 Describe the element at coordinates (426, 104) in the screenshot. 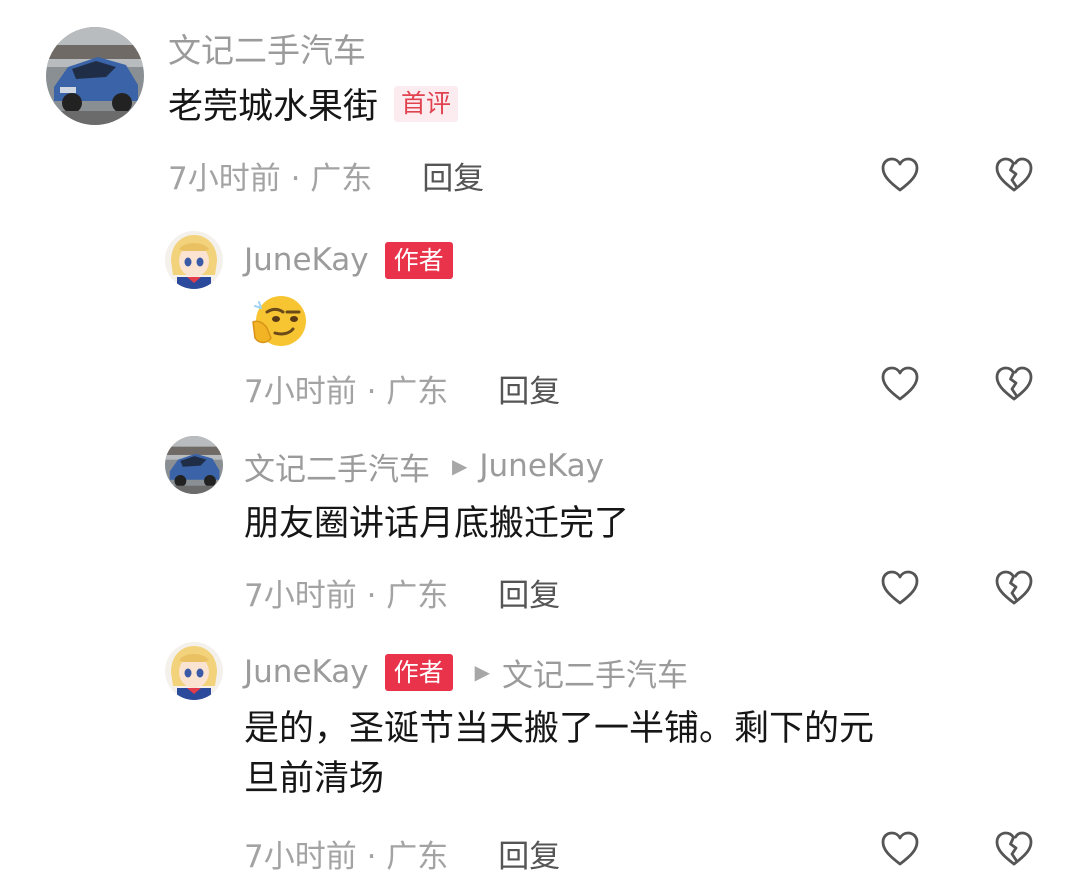

I see `first-comment-badge: 首评` at that location.